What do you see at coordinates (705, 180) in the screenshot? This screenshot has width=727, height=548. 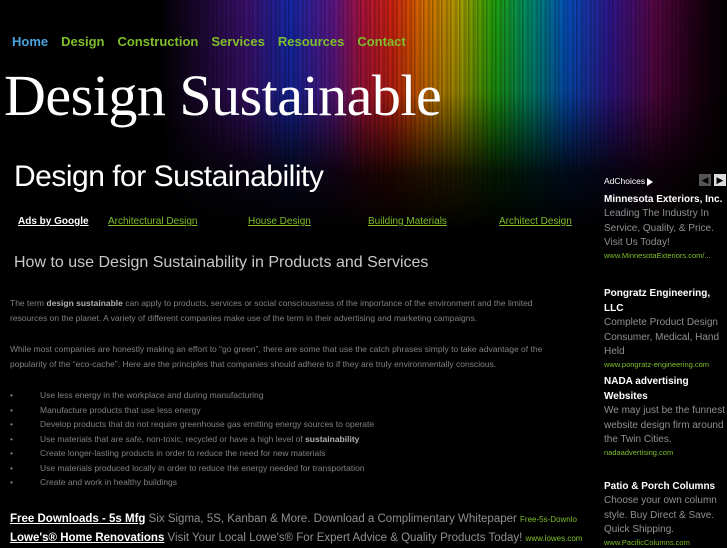 I see `prev-arrow-icon: ◀` at bounding box center [705, 180].